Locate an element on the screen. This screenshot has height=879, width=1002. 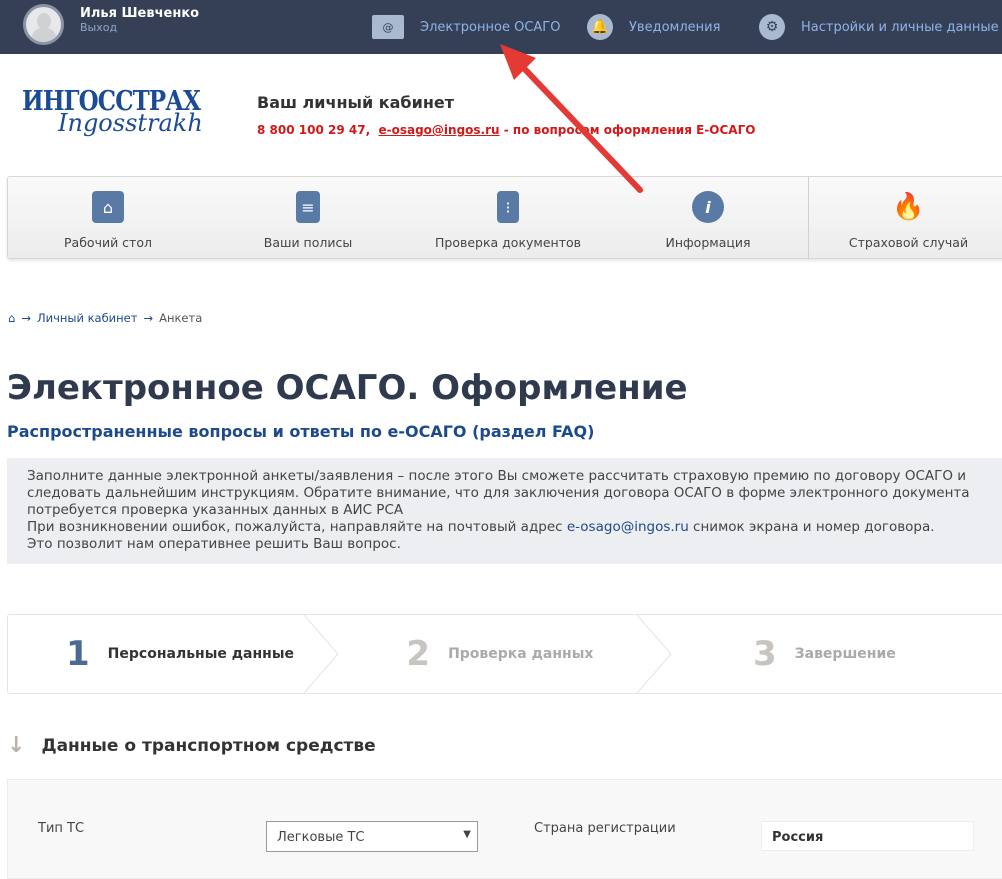
avatar is located at coordinates (43, 24).